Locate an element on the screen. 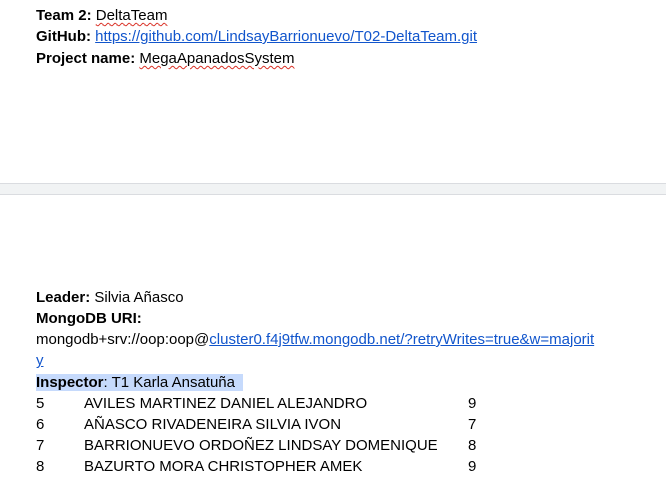  mongo-uri-link-continued: y is located at coordinates (40, 360).